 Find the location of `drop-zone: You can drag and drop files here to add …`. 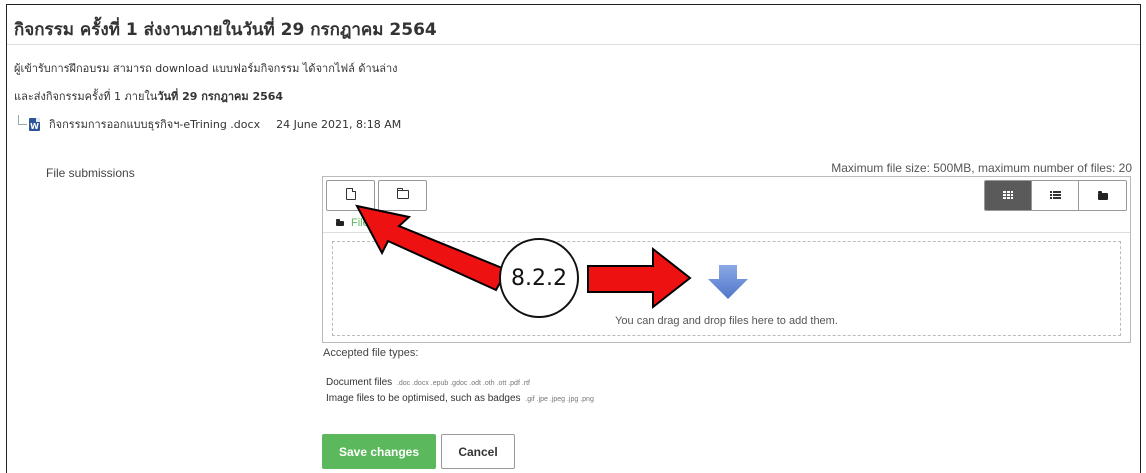

drop-zone: You can drag and drop files here to add … is located at coordinates (726, 288).